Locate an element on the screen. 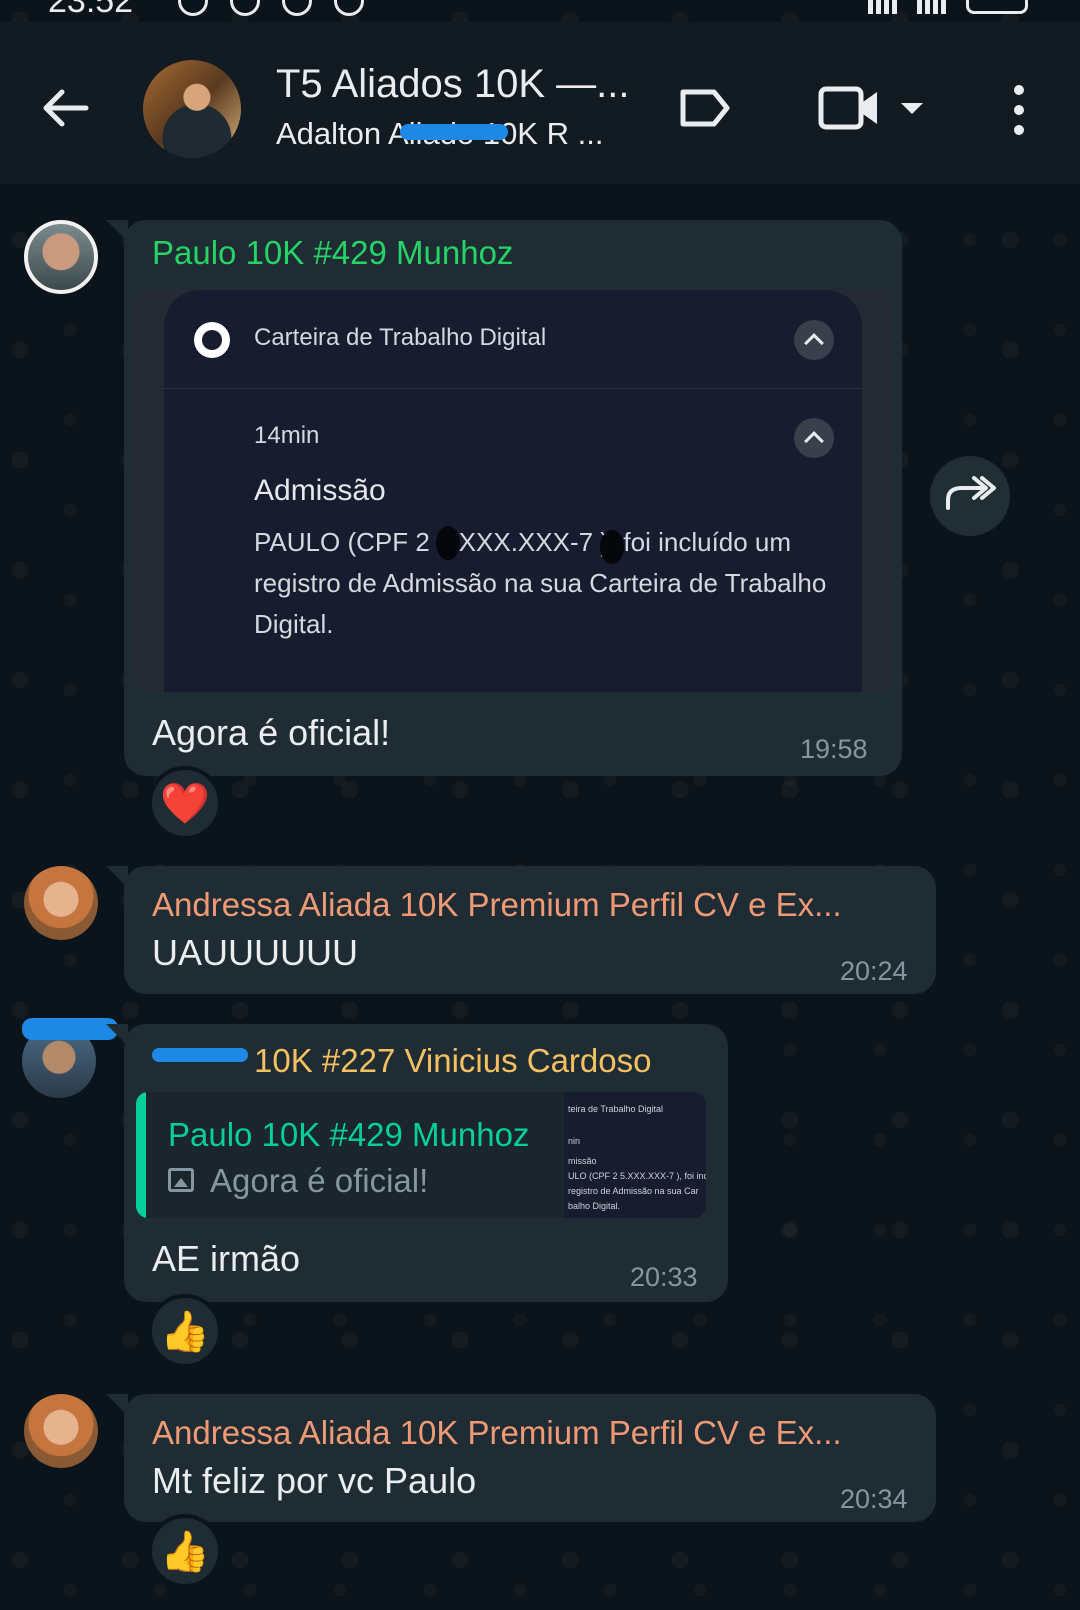  thumb-line: teira de Trabalho Digital is located at coordinates (616, 1109).